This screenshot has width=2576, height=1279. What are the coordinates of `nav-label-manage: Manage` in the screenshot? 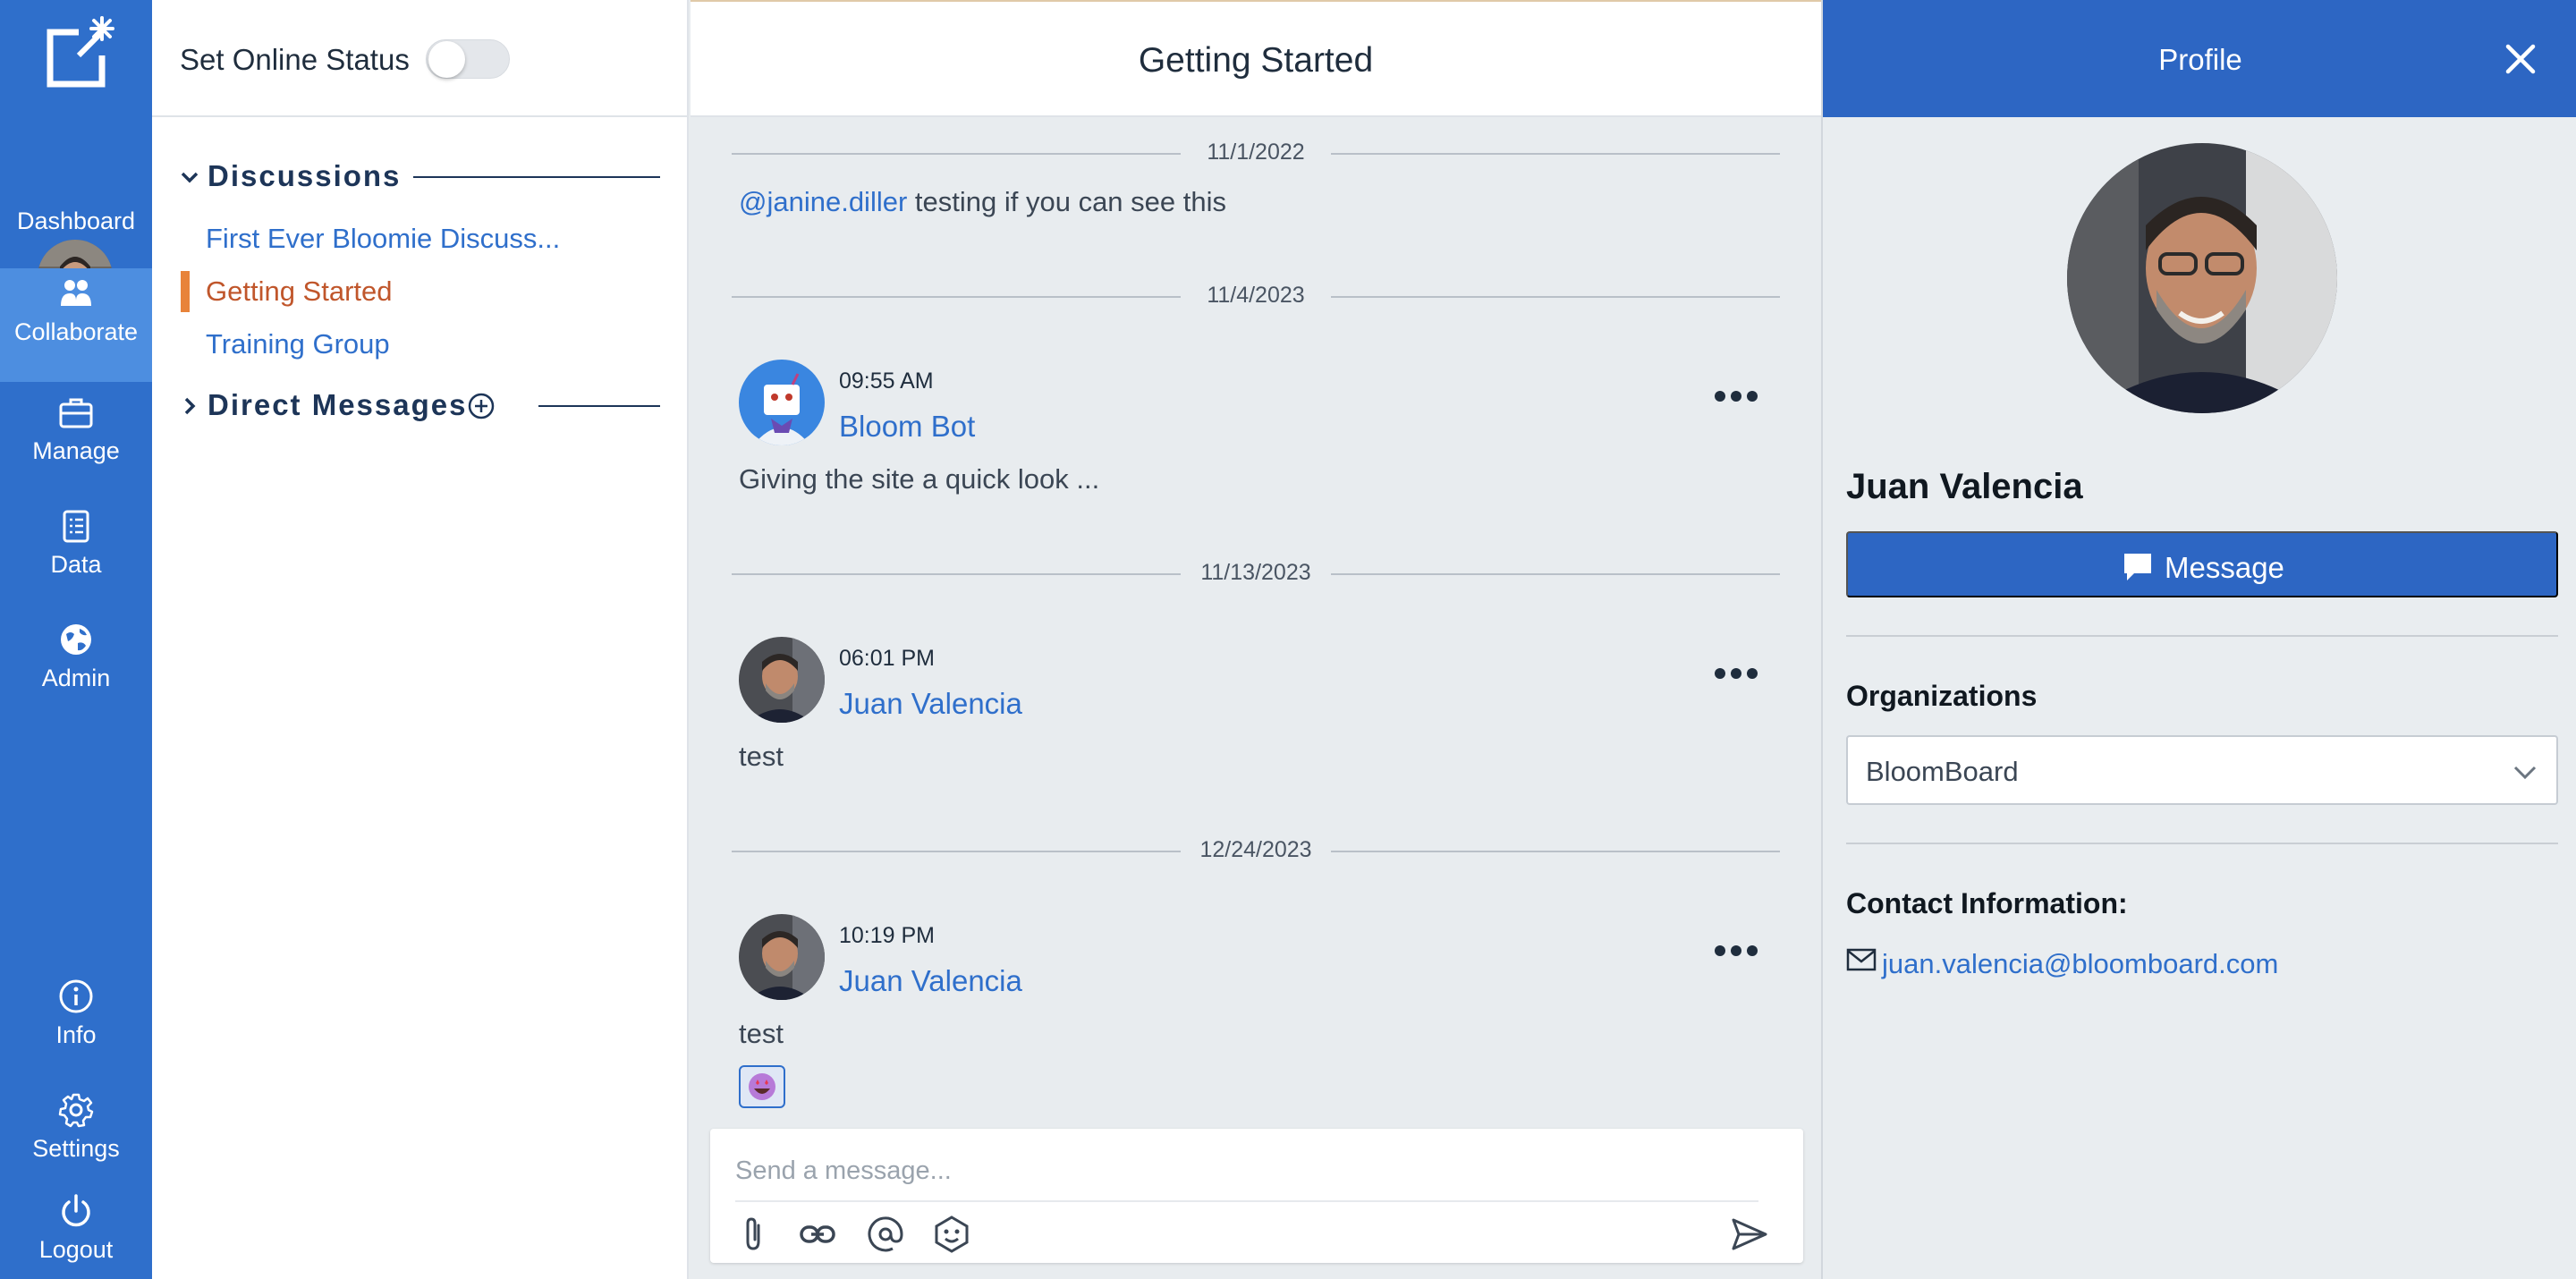 It's located at (76, 451).